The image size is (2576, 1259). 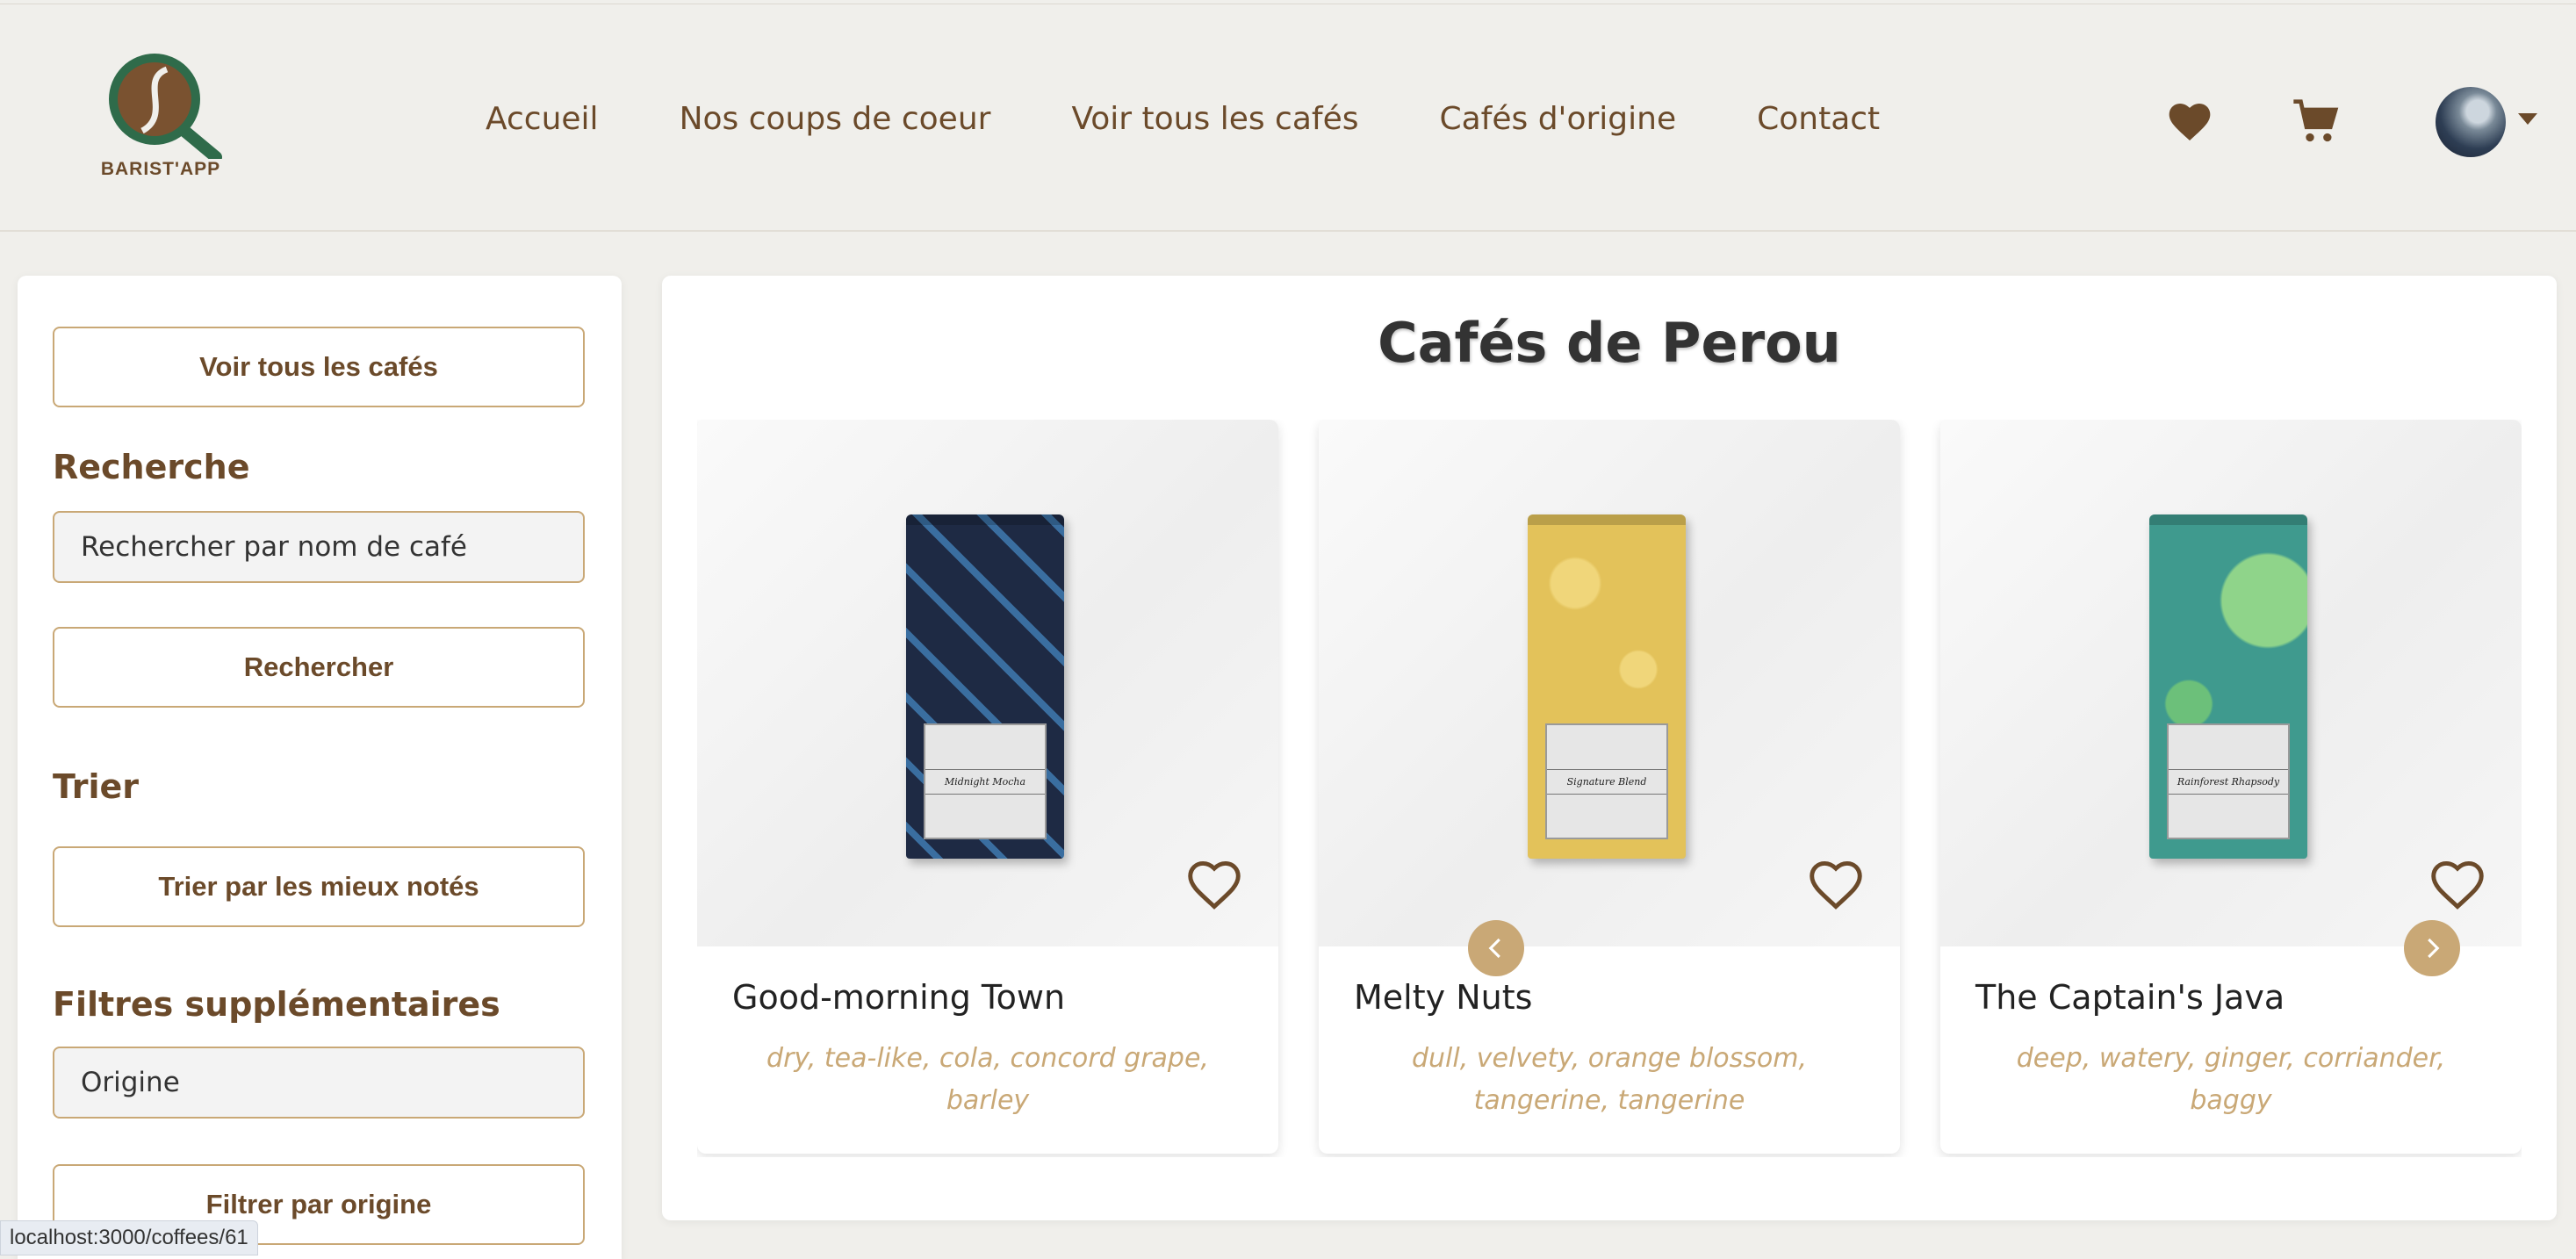 I want to click on barist-app-logo: BARIST'APP, so click(x=160, y=120).